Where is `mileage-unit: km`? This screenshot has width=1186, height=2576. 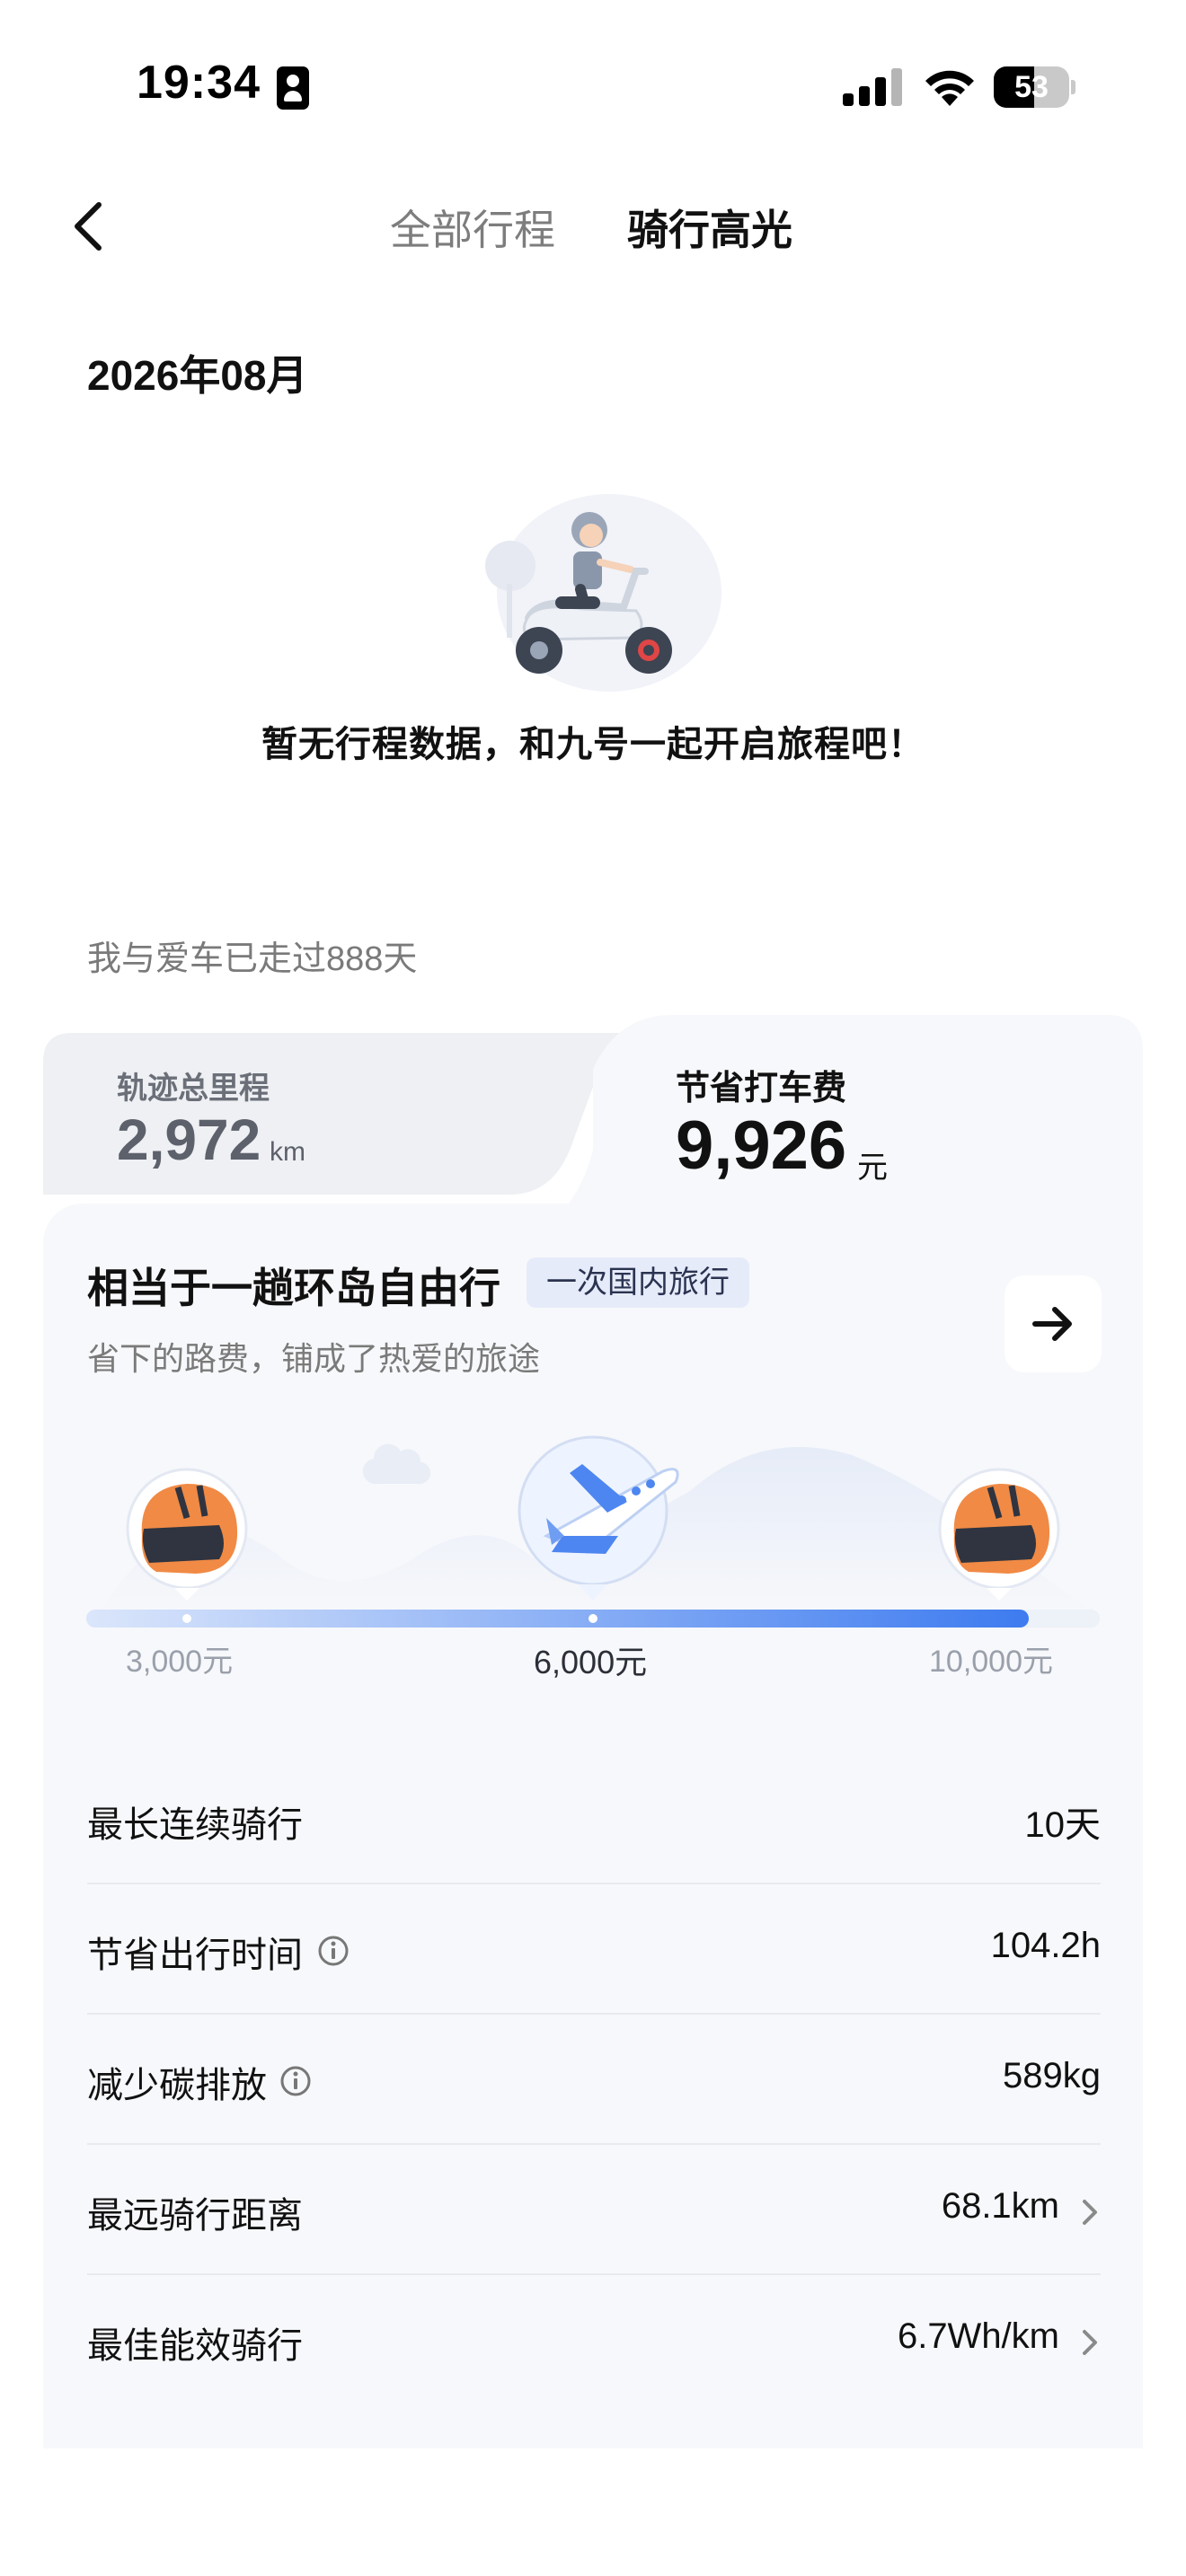 mileage-unit: km is located at coordinates (287, 1152).